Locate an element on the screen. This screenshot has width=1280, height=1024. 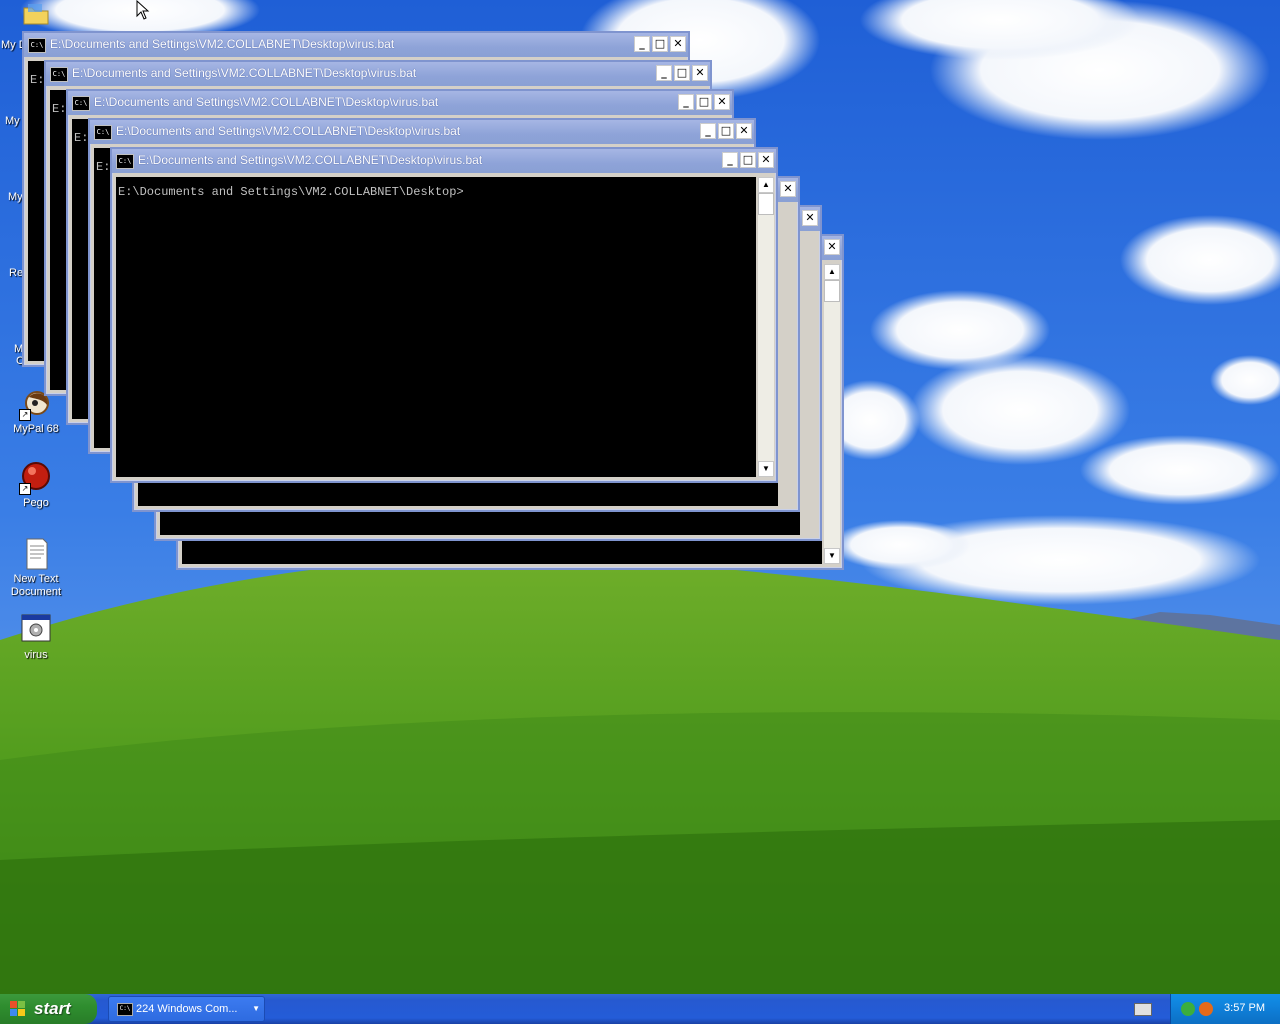
edge-label-my-computer: My is located at coordinates (12, 121).